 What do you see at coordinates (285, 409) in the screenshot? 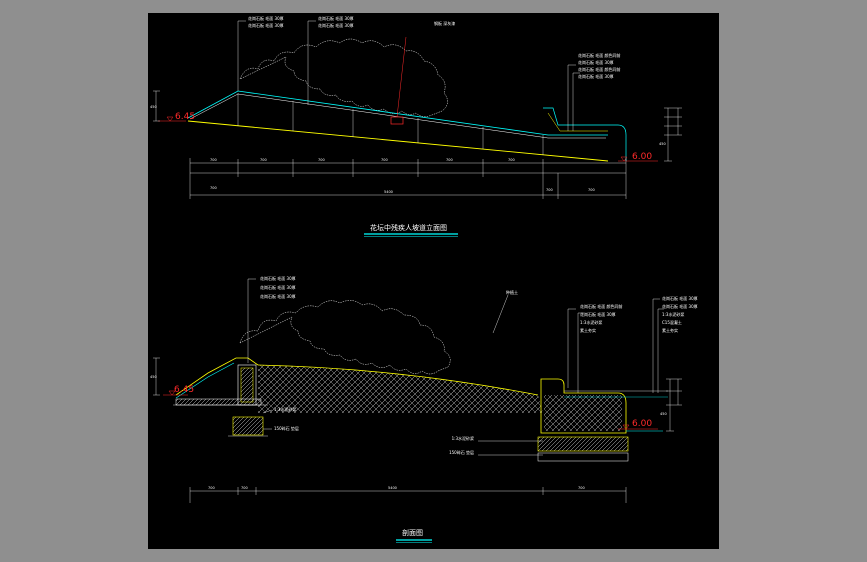
I see `callout-base-left-1: 1:3水泥砂浆` at bounding box center [285, 409].